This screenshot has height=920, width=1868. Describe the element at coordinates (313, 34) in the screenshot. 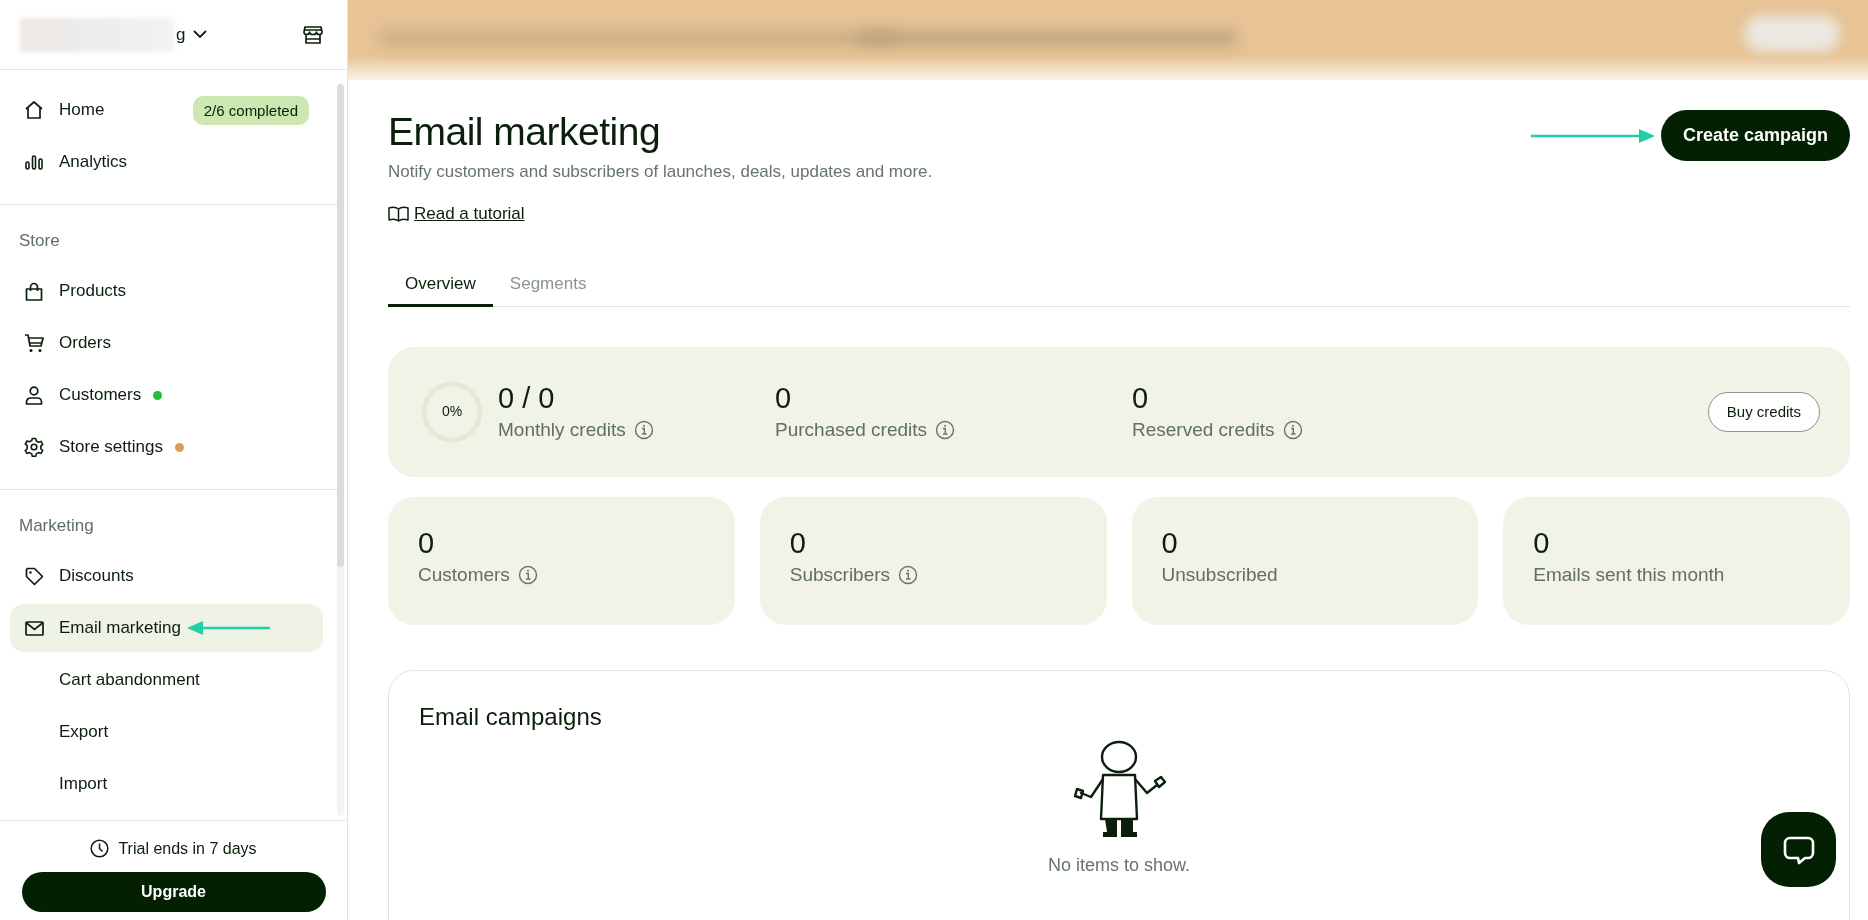

I see `storefront-icon` at that location.